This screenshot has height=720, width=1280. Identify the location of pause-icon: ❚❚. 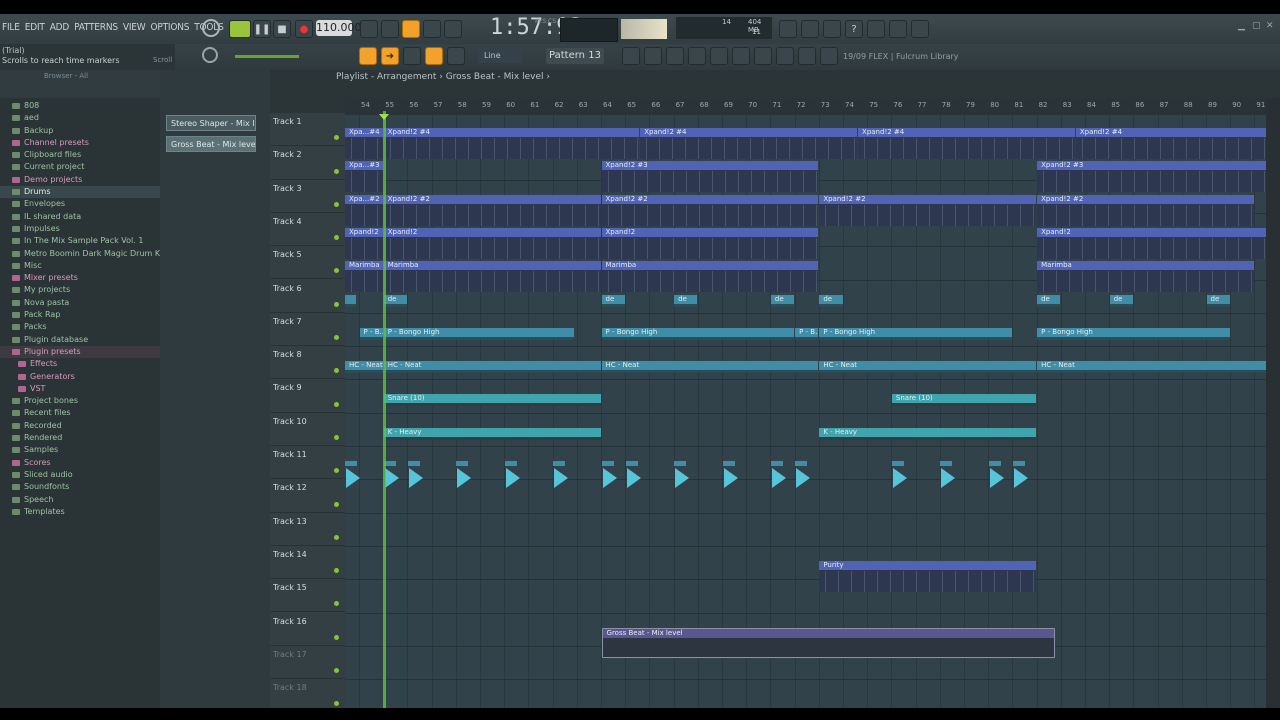
(262, 29).